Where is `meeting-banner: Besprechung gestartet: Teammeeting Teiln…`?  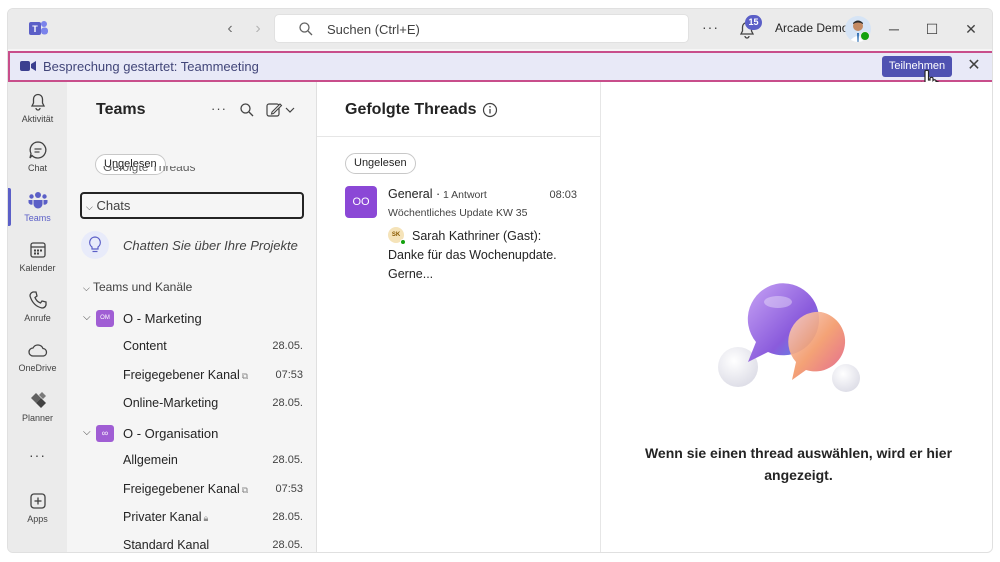
meeting-banner: Besprechung gestartet: Teammeeting Teiln… is located at coordinates (500, 66).